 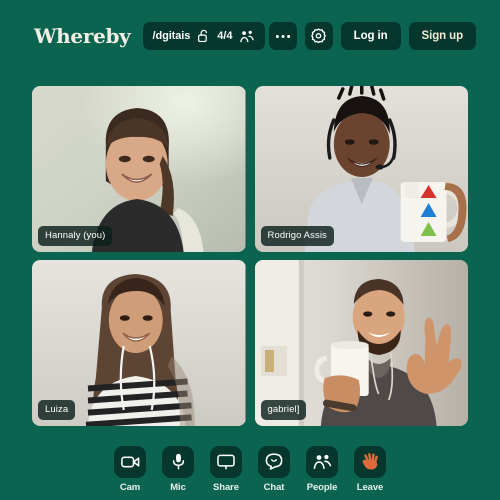 I want to click on chat-bubble-icon, so click(x=274, y=461).